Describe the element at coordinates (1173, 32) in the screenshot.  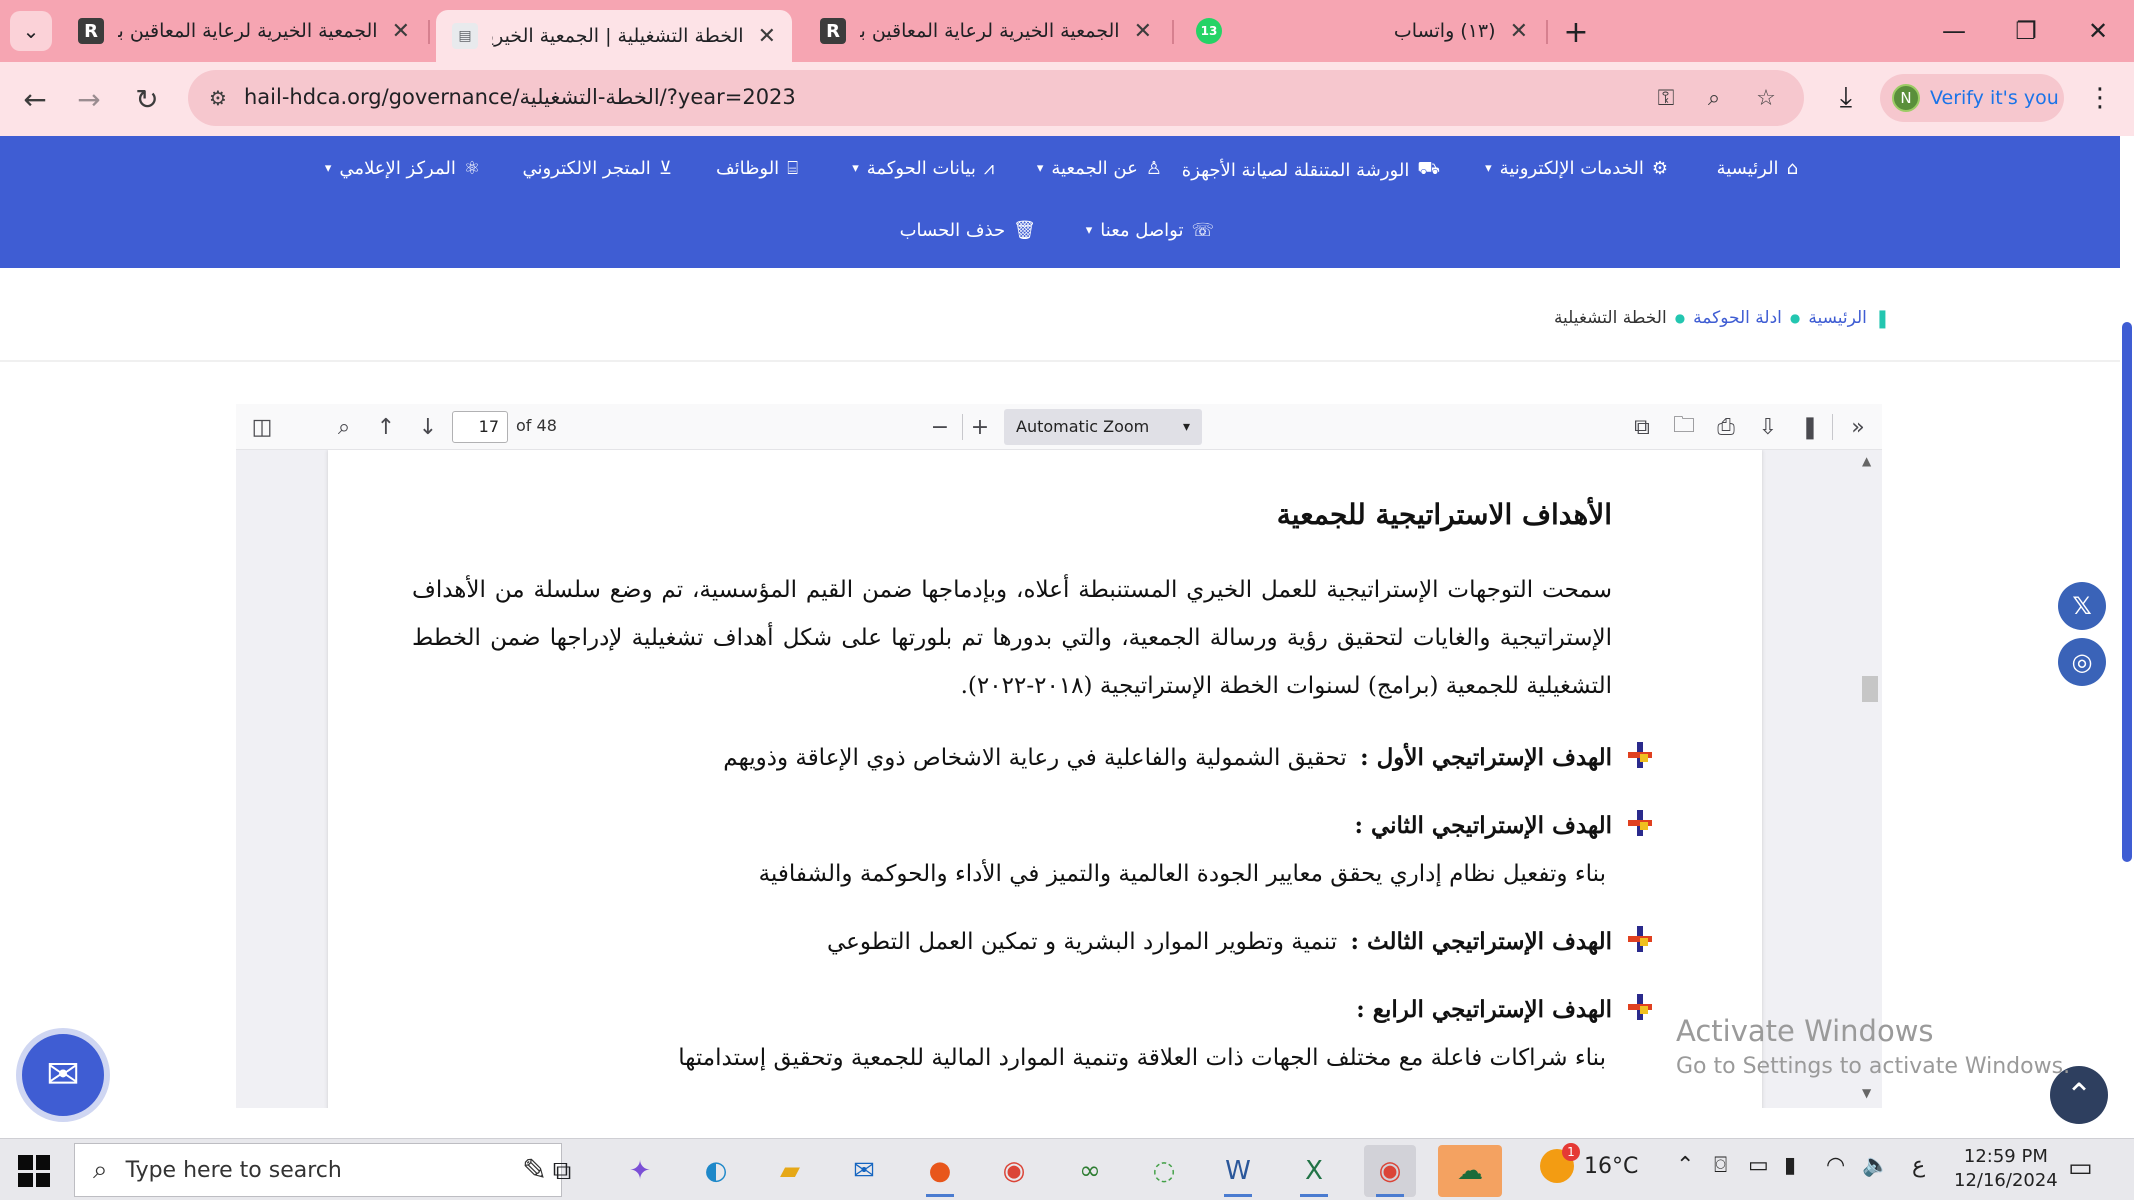
I see `tab-separator` at that location.